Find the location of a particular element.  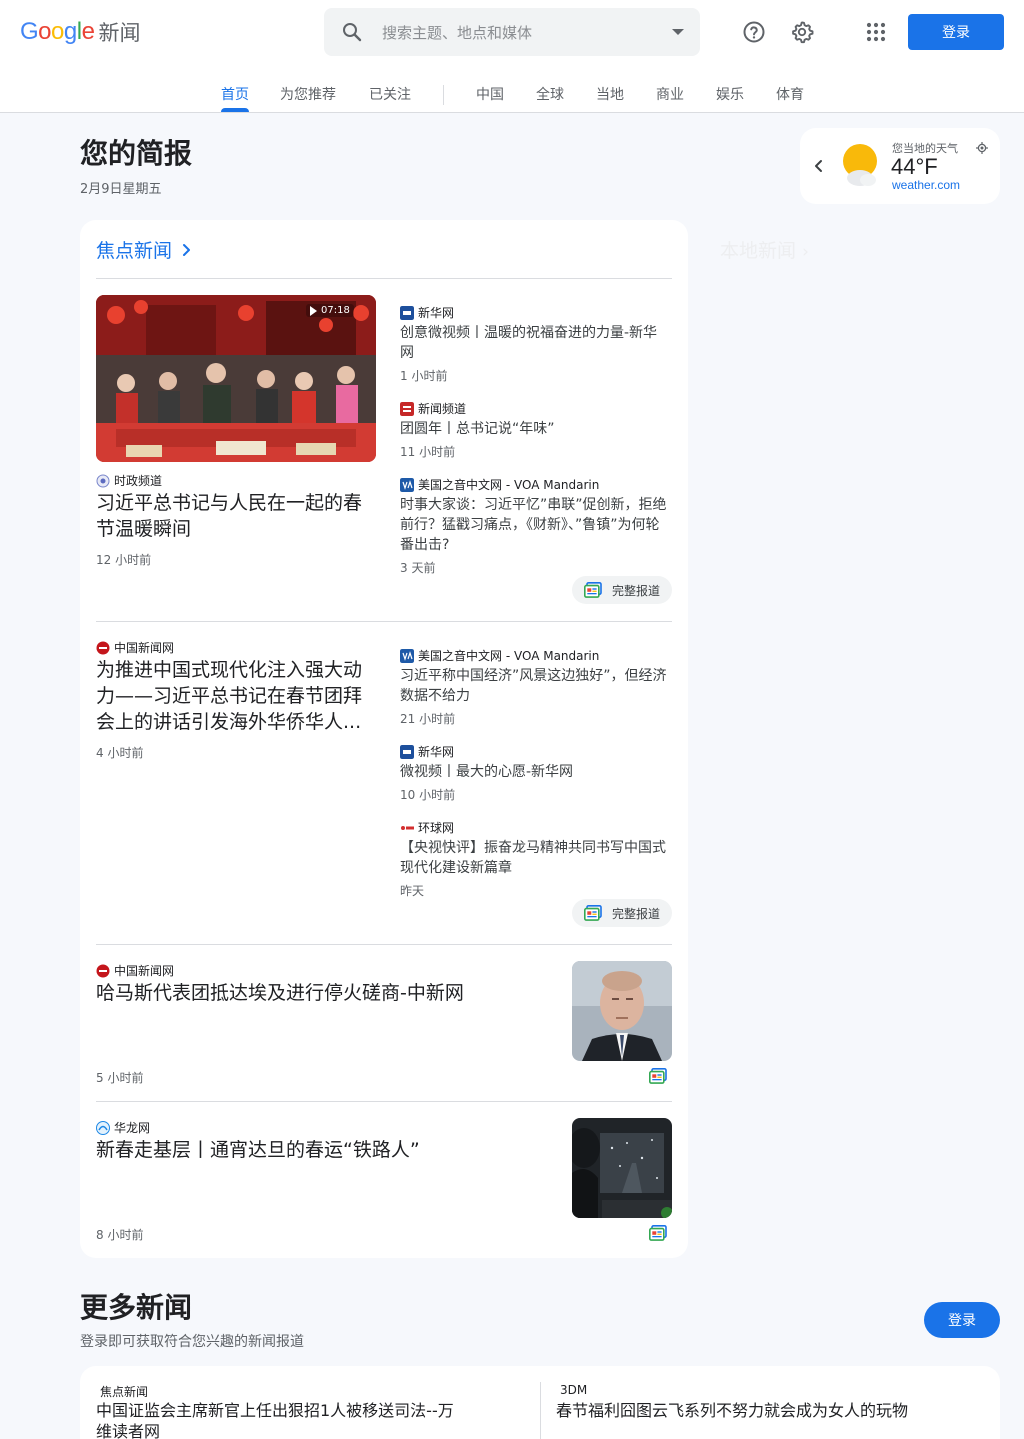

partly-cloudy-icon is located at coordinates (860, 165).